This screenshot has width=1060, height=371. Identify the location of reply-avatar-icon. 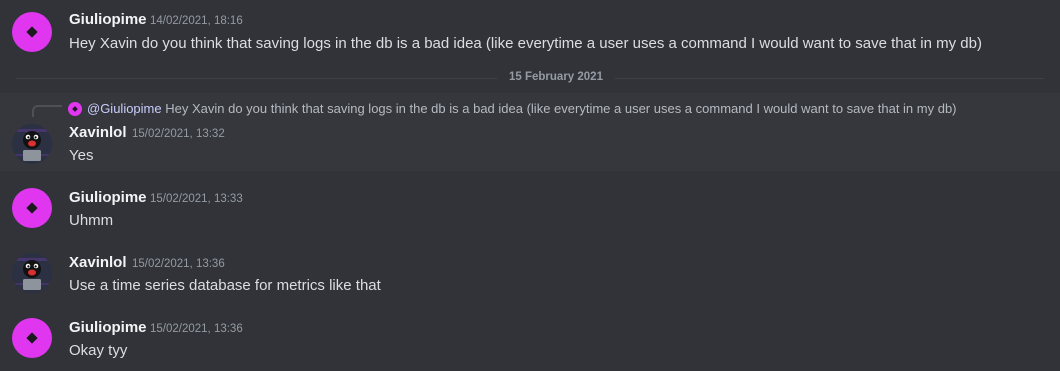
(75, 109).